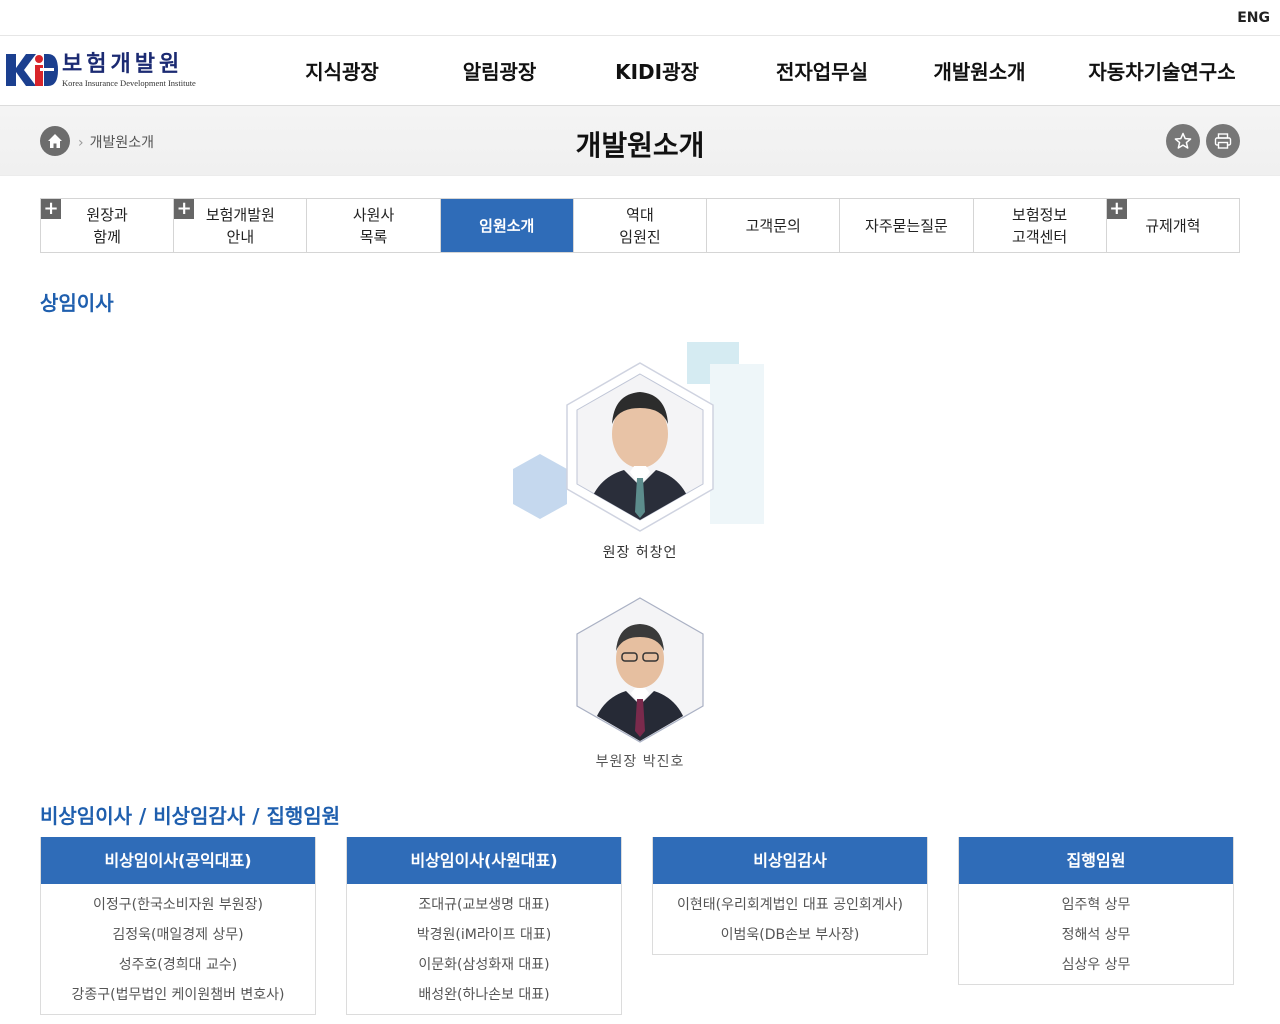 This screenshot has height=1024, width=1280. Describe the element at coordinates (107, 214) in the screenshot. I see `tab-label: 원장과` at that location.